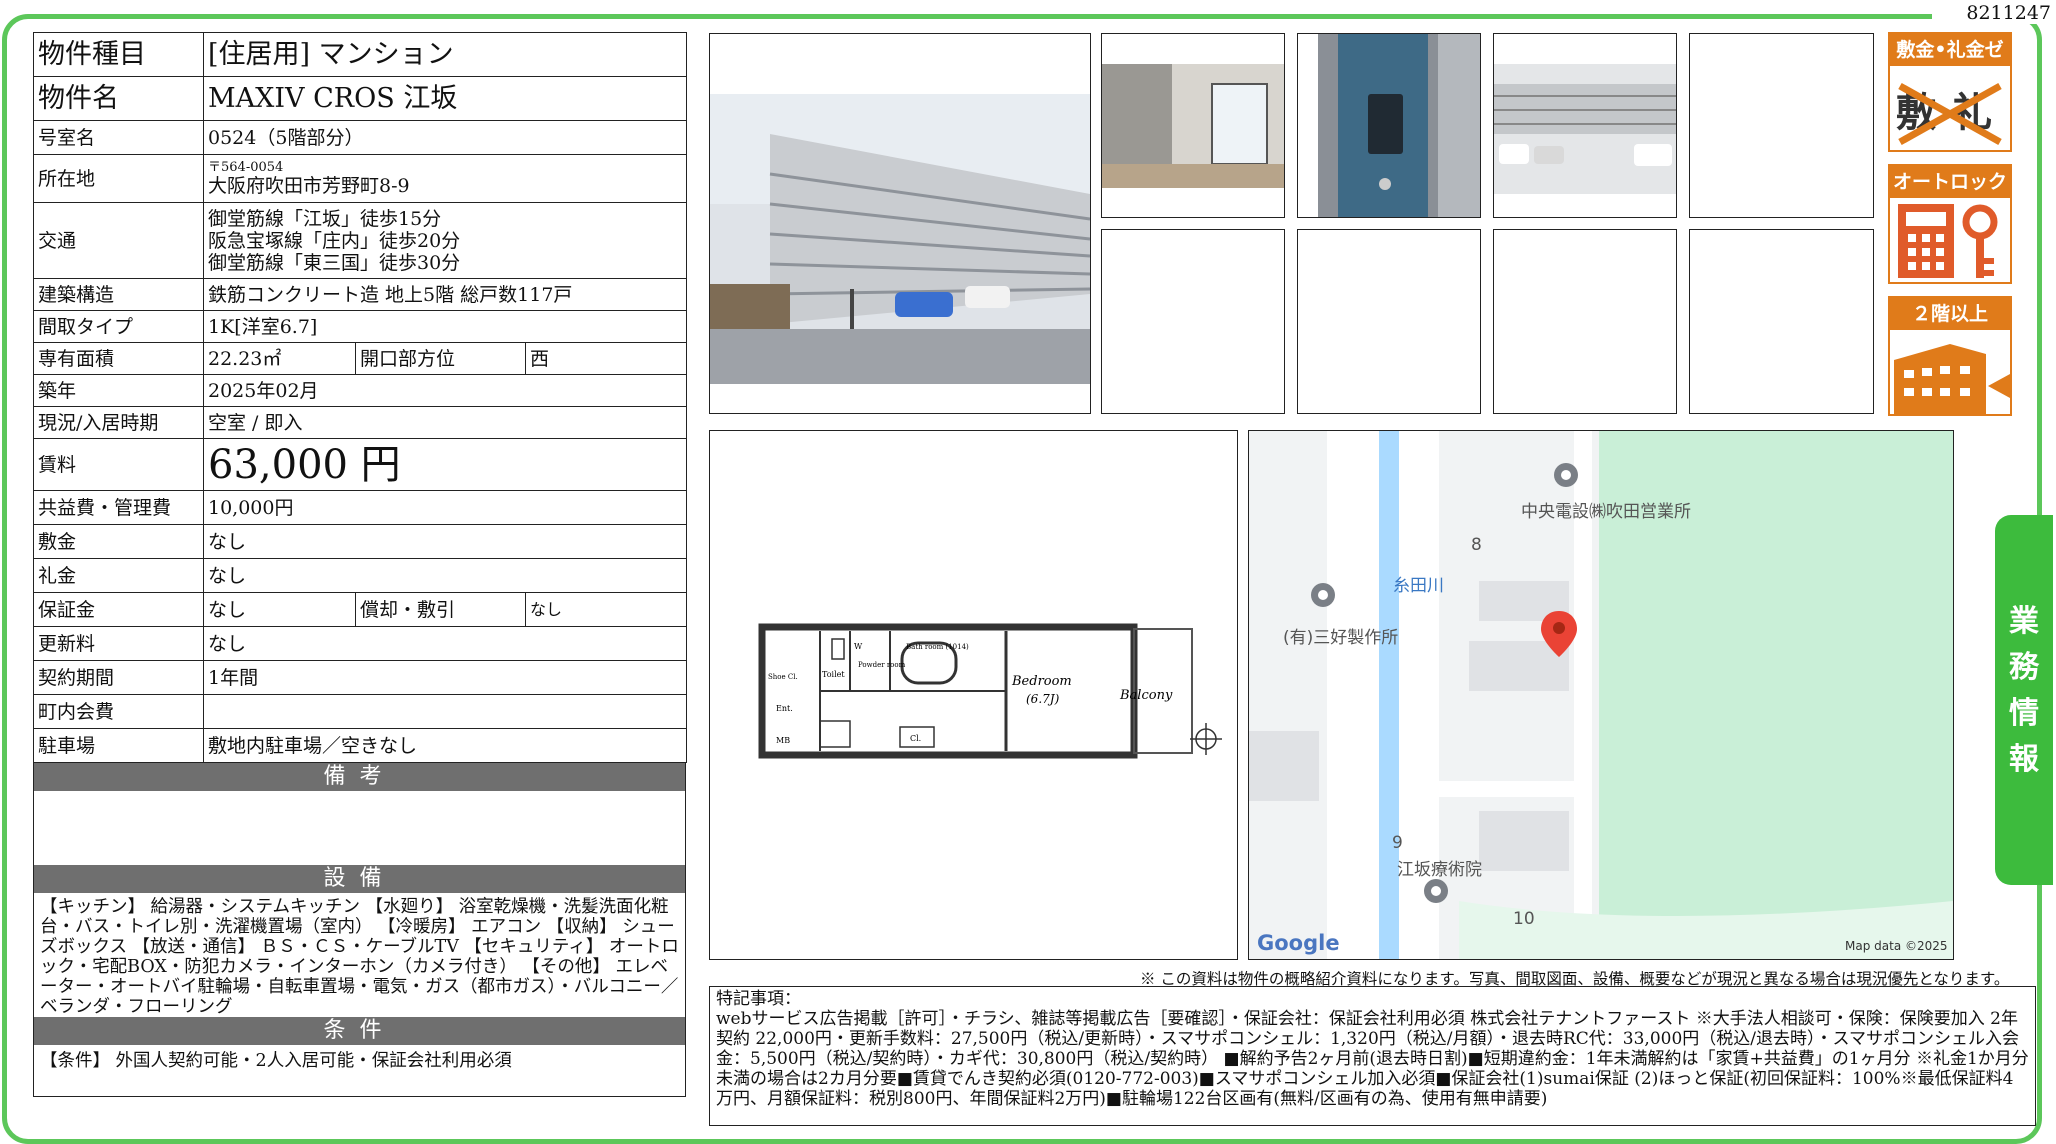 The width and height of the screenshot is (2056, 1144). Describe the element at coordinates (118, 390) in the screenshot. I see `label-built: 築年` at that location.